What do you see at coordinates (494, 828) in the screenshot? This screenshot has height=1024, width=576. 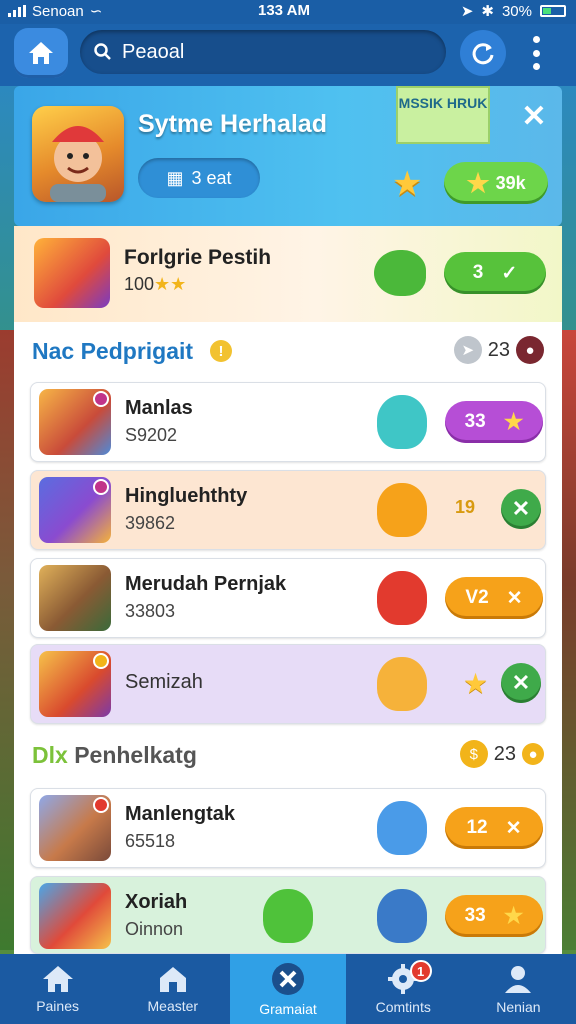 I see `item-action-button: 12 ✕` at bounding box center [494, 828].